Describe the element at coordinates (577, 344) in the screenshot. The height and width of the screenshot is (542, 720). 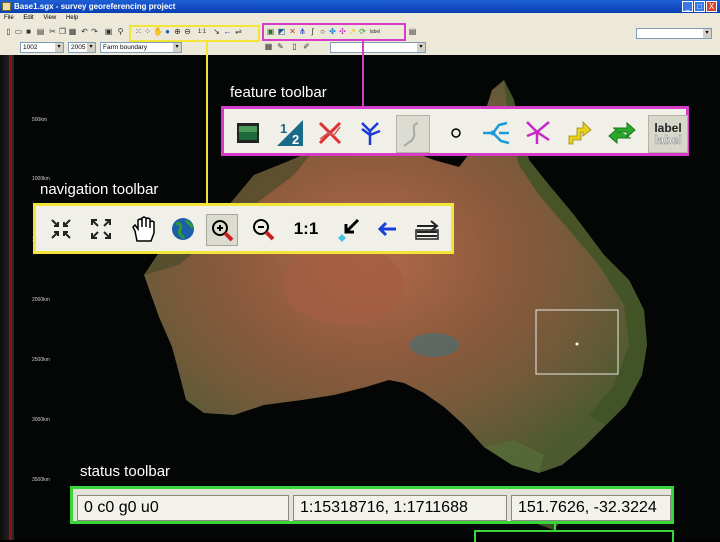
I see `location-marker` at that location.